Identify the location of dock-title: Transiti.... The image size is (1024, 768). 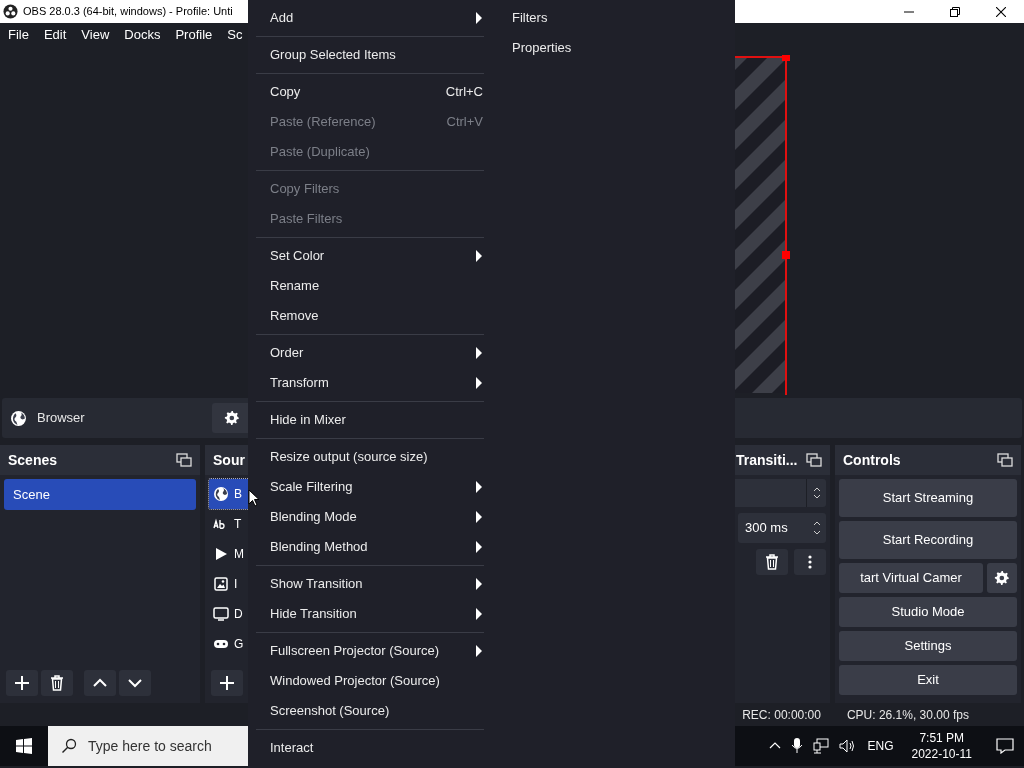
(767, 460).